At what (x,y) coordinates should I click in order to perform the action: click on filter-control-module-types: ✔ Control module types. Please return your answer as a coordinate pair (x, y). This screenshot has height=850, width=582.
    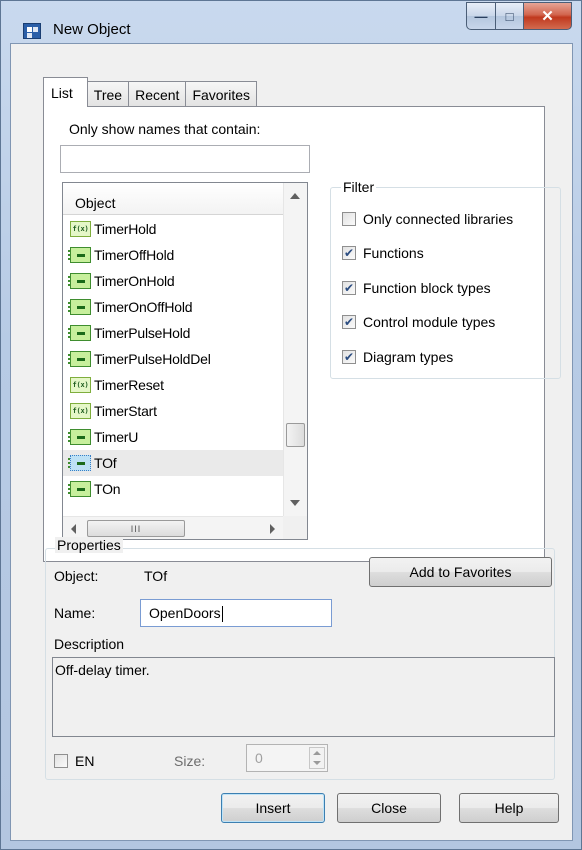
    Looking at the image, I should click on (418, 322).